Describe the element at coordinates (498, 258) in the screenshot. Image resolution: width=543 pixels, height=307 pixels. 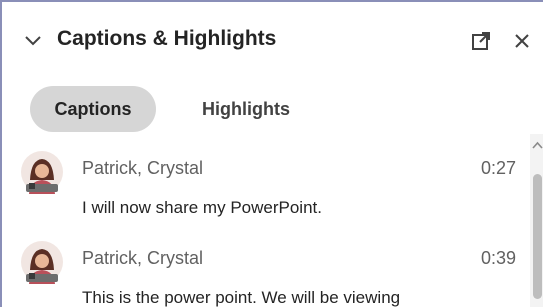
I see `caption-timestamp: 0:39` at that location.